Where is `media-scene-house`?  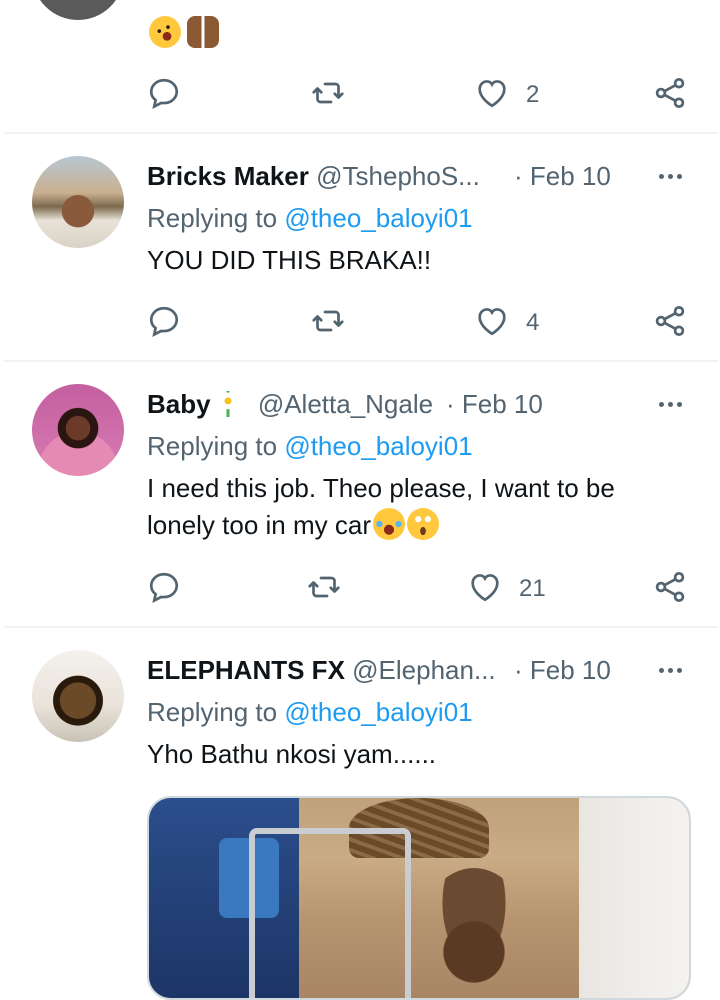 media-scene-house is located at coordinates (634, 898).